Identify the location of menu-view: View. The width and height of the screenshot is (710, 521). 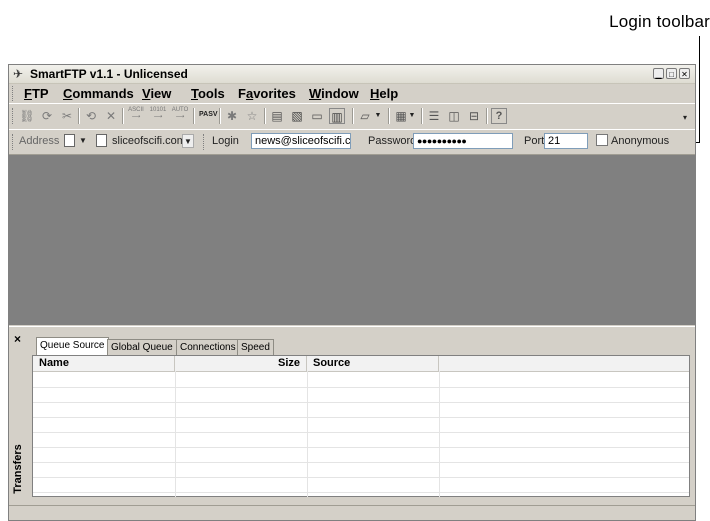
(156, 93).